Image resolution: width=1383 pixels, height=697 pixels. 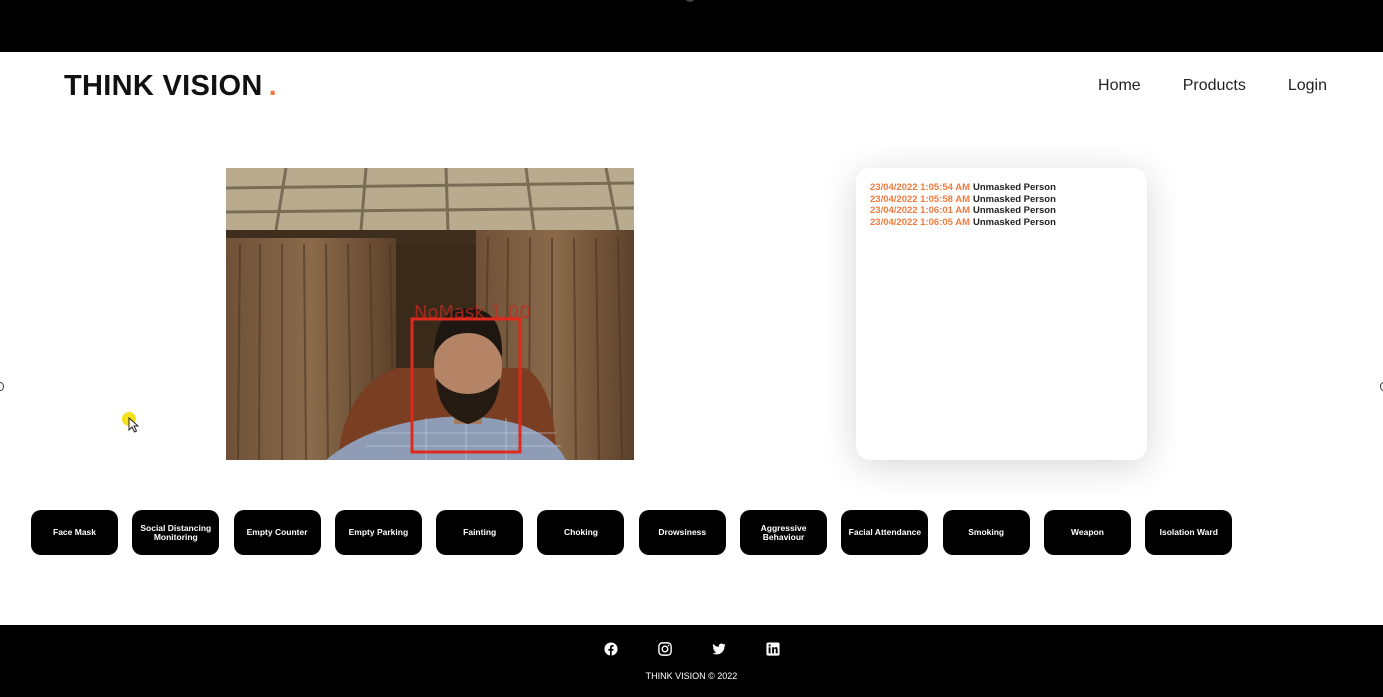 I want to click on footer: THINK VISION © 2022, so click(x=691, y=661).